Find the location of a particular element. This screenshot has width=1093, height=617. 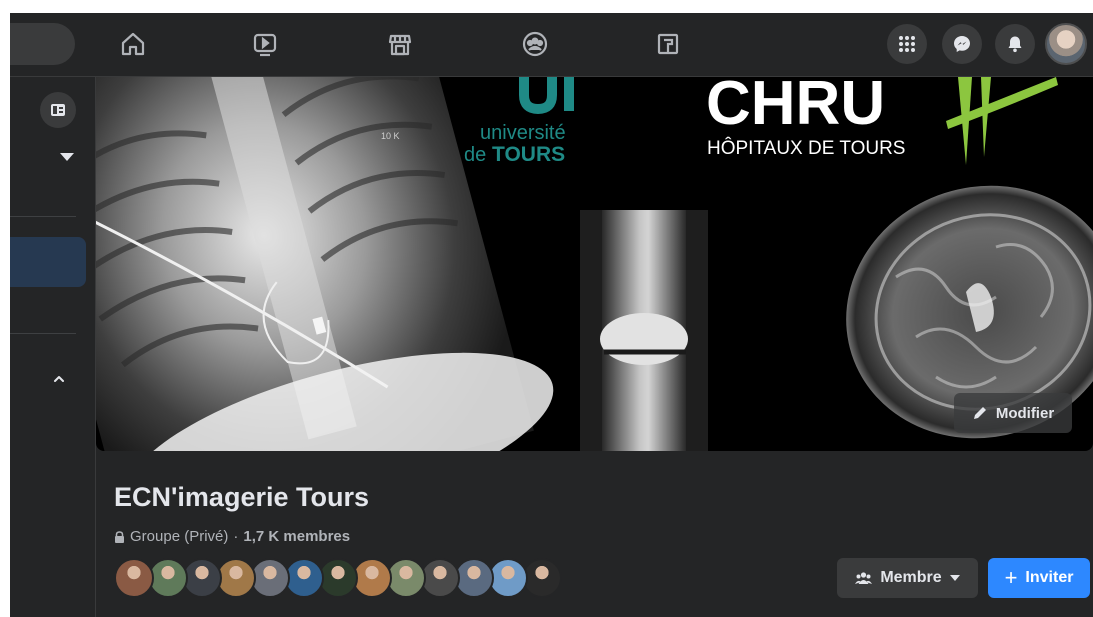

member-button-label: Membre is located at coordinates (911, 577).